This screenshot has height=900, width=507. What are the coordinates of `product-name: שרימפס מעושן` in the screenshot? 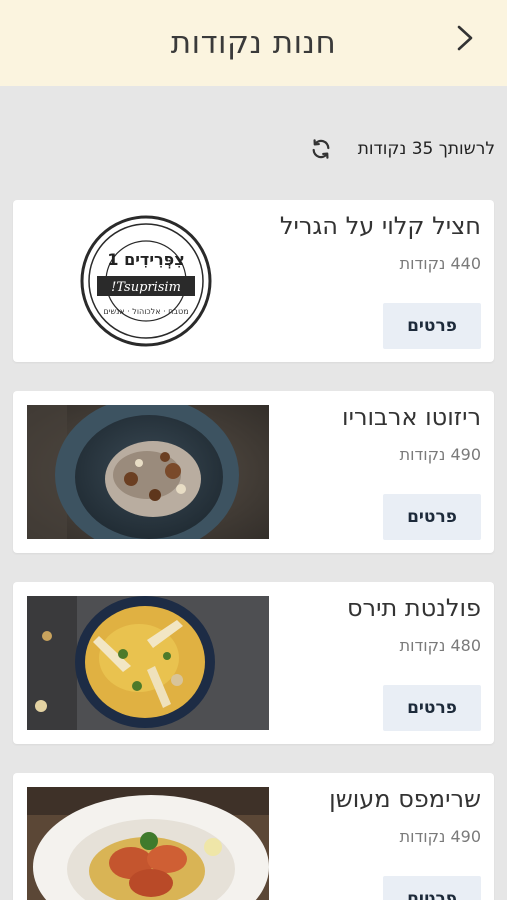 It's located at (405, 799).